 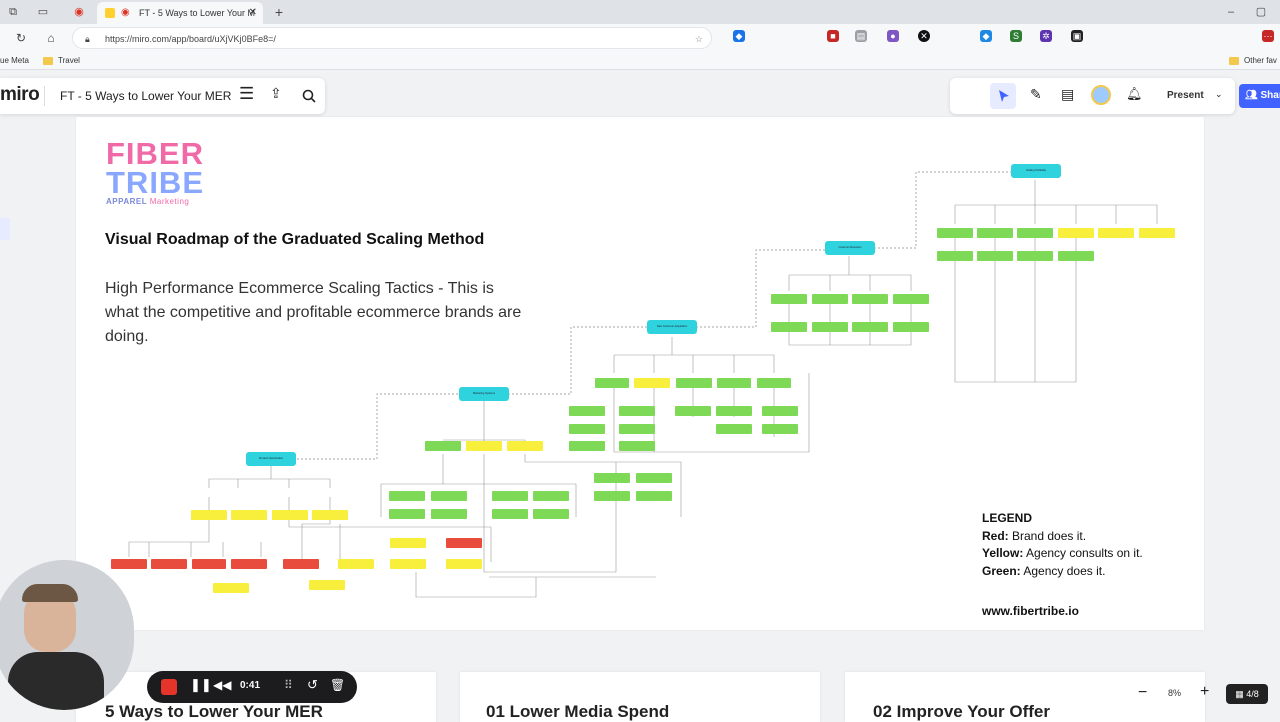 What do you see at coordinates (312, 685) in the screenshot?
I see `restart-icon: ↺` at bounding box center [312, 685].